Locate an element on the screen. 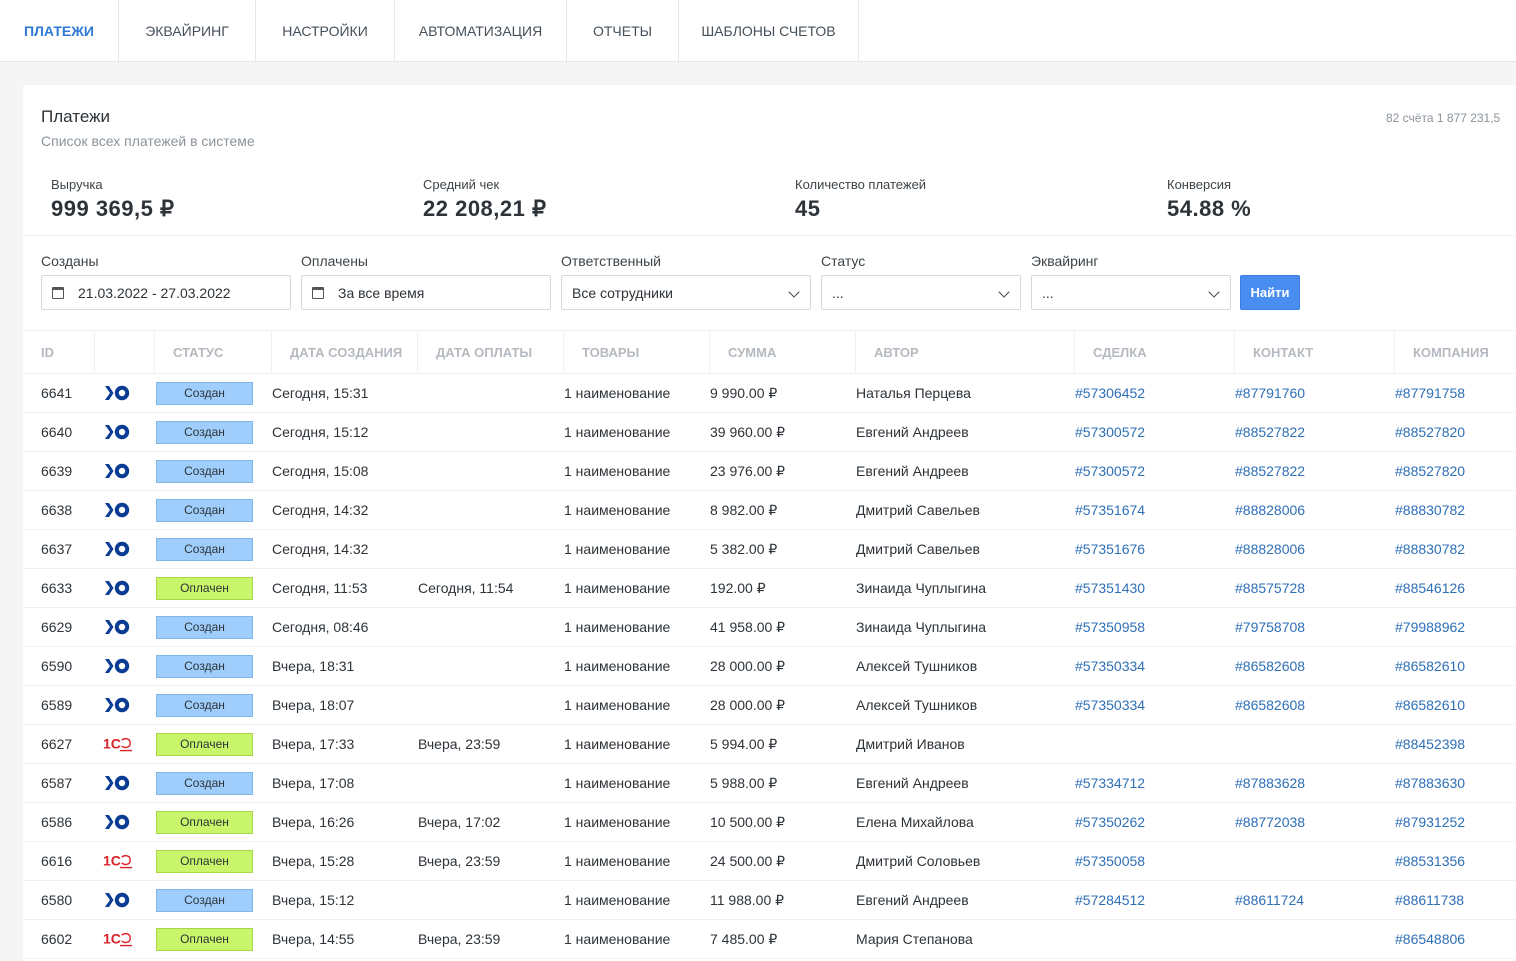 This screenshot has height=961, width=1516. contact-link: #88575728 is located at coordinates (1270, 588).